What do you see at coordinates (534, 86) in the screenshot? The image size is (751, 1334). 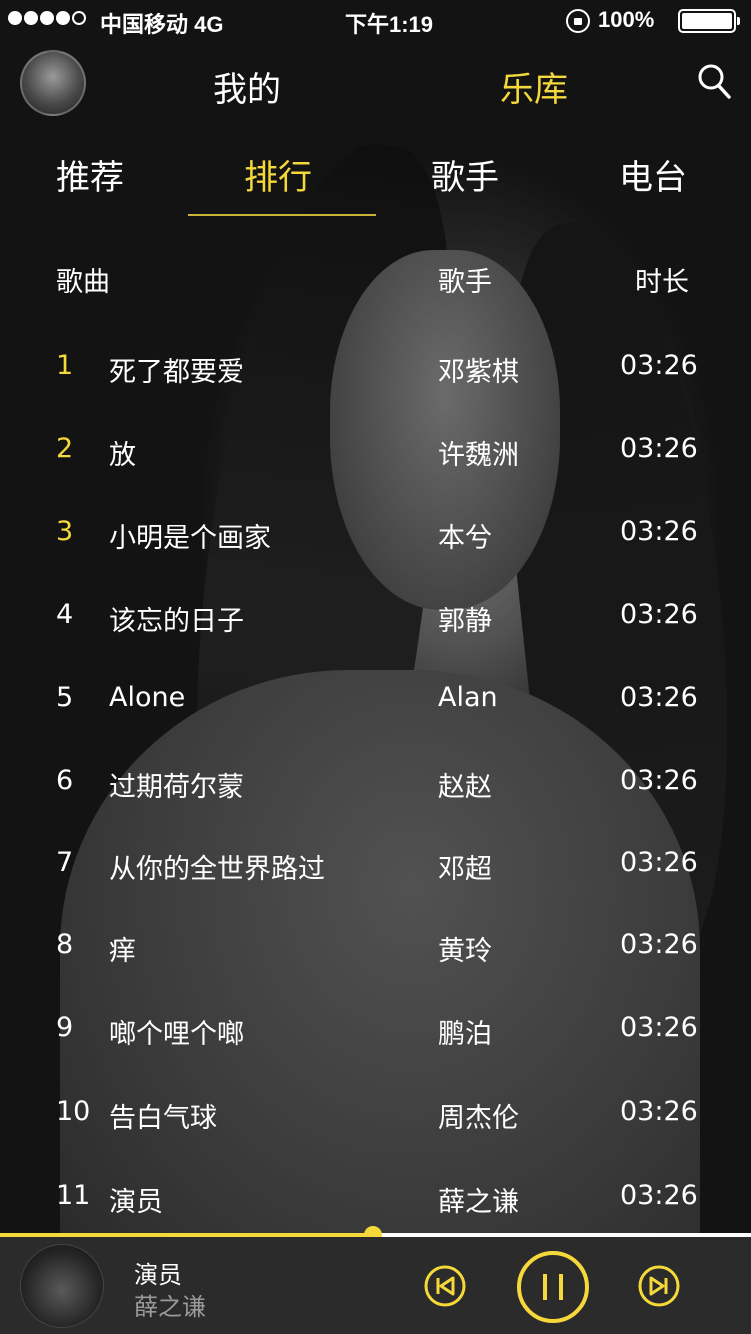 I see `nav-library: 乐库` at bounding box center [534, 86].